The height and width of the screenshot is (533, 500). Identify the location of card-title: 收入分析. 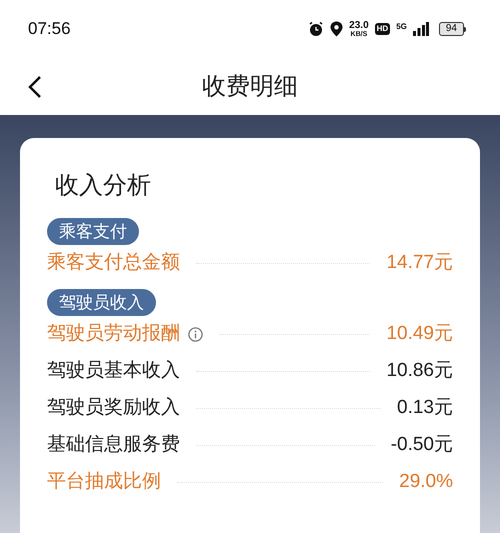
(103, 186).